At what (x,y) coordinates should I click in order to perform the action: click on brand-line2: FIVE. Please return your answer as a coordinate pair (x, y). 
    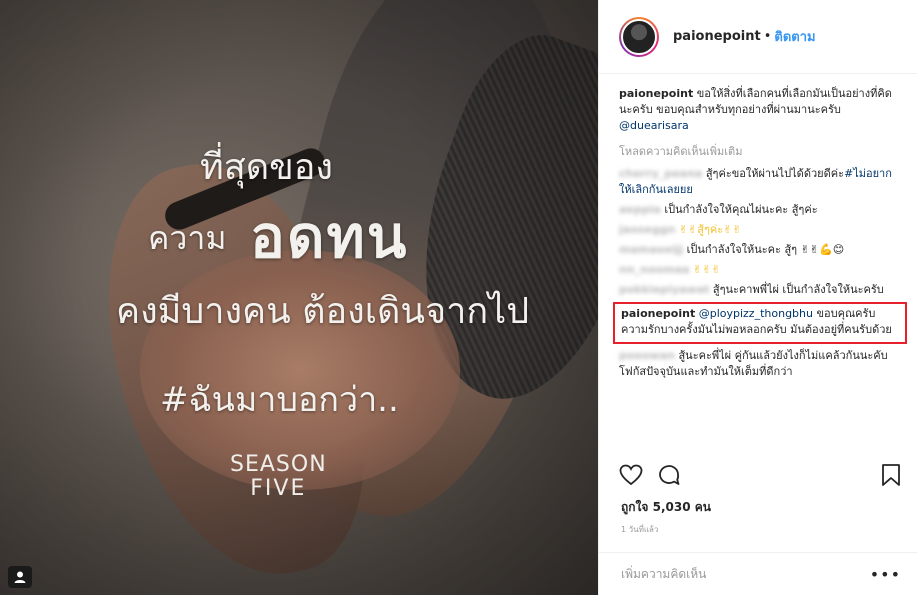
    Looking at the image, I should click on (278, 488).